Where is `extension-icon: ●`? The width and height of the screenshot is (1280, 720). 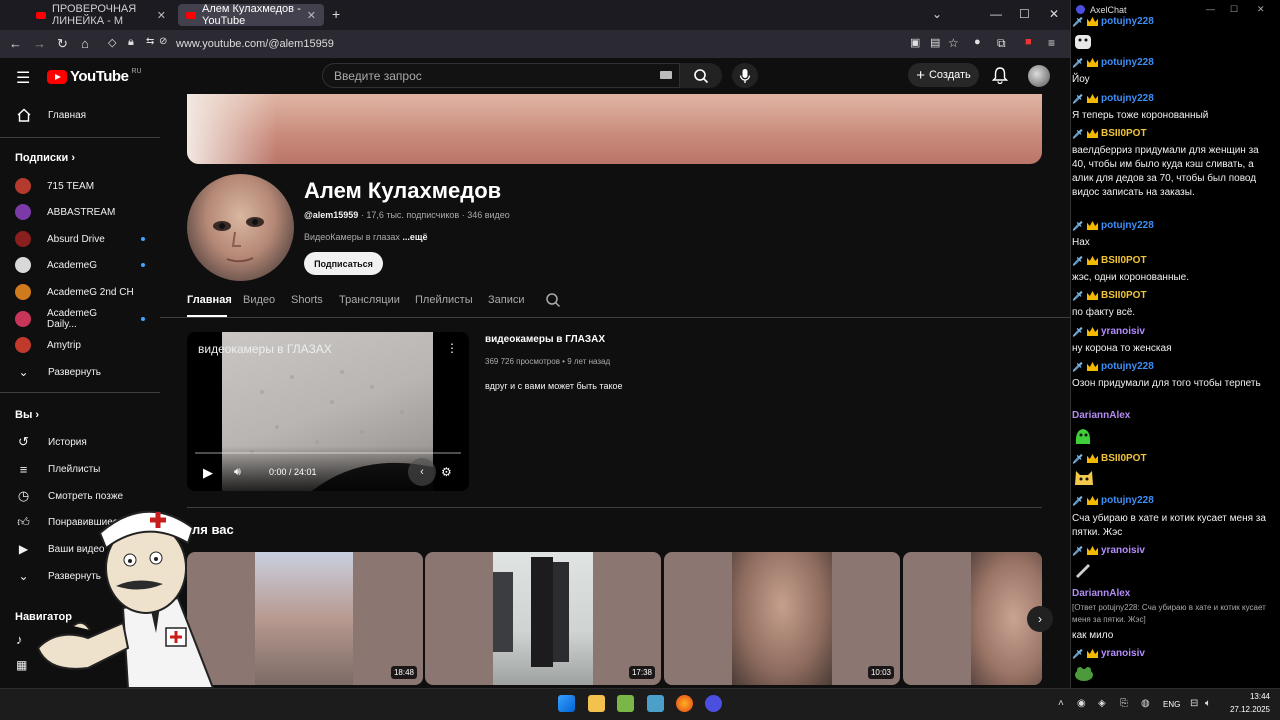 extension-icon: ● is located at coordinates (977, 42).